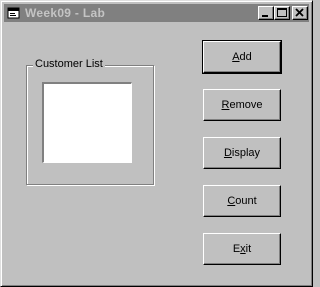 The image size is (320, 287). I want to click on close-icon, so click(299, 12).